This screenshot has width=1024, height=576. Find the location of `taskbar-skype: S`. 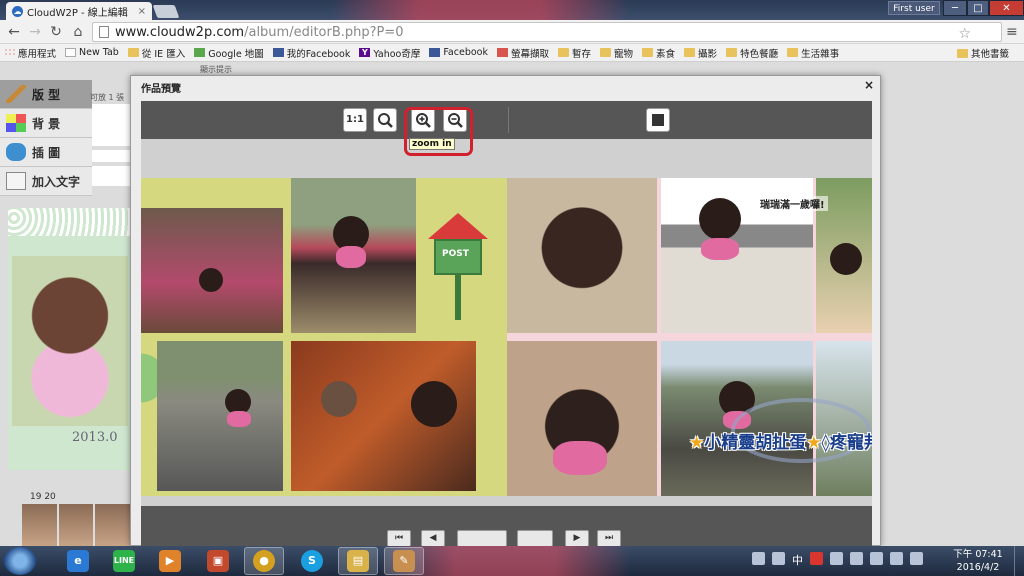

taskbar-skype: S is located at coordinates (312, 561).